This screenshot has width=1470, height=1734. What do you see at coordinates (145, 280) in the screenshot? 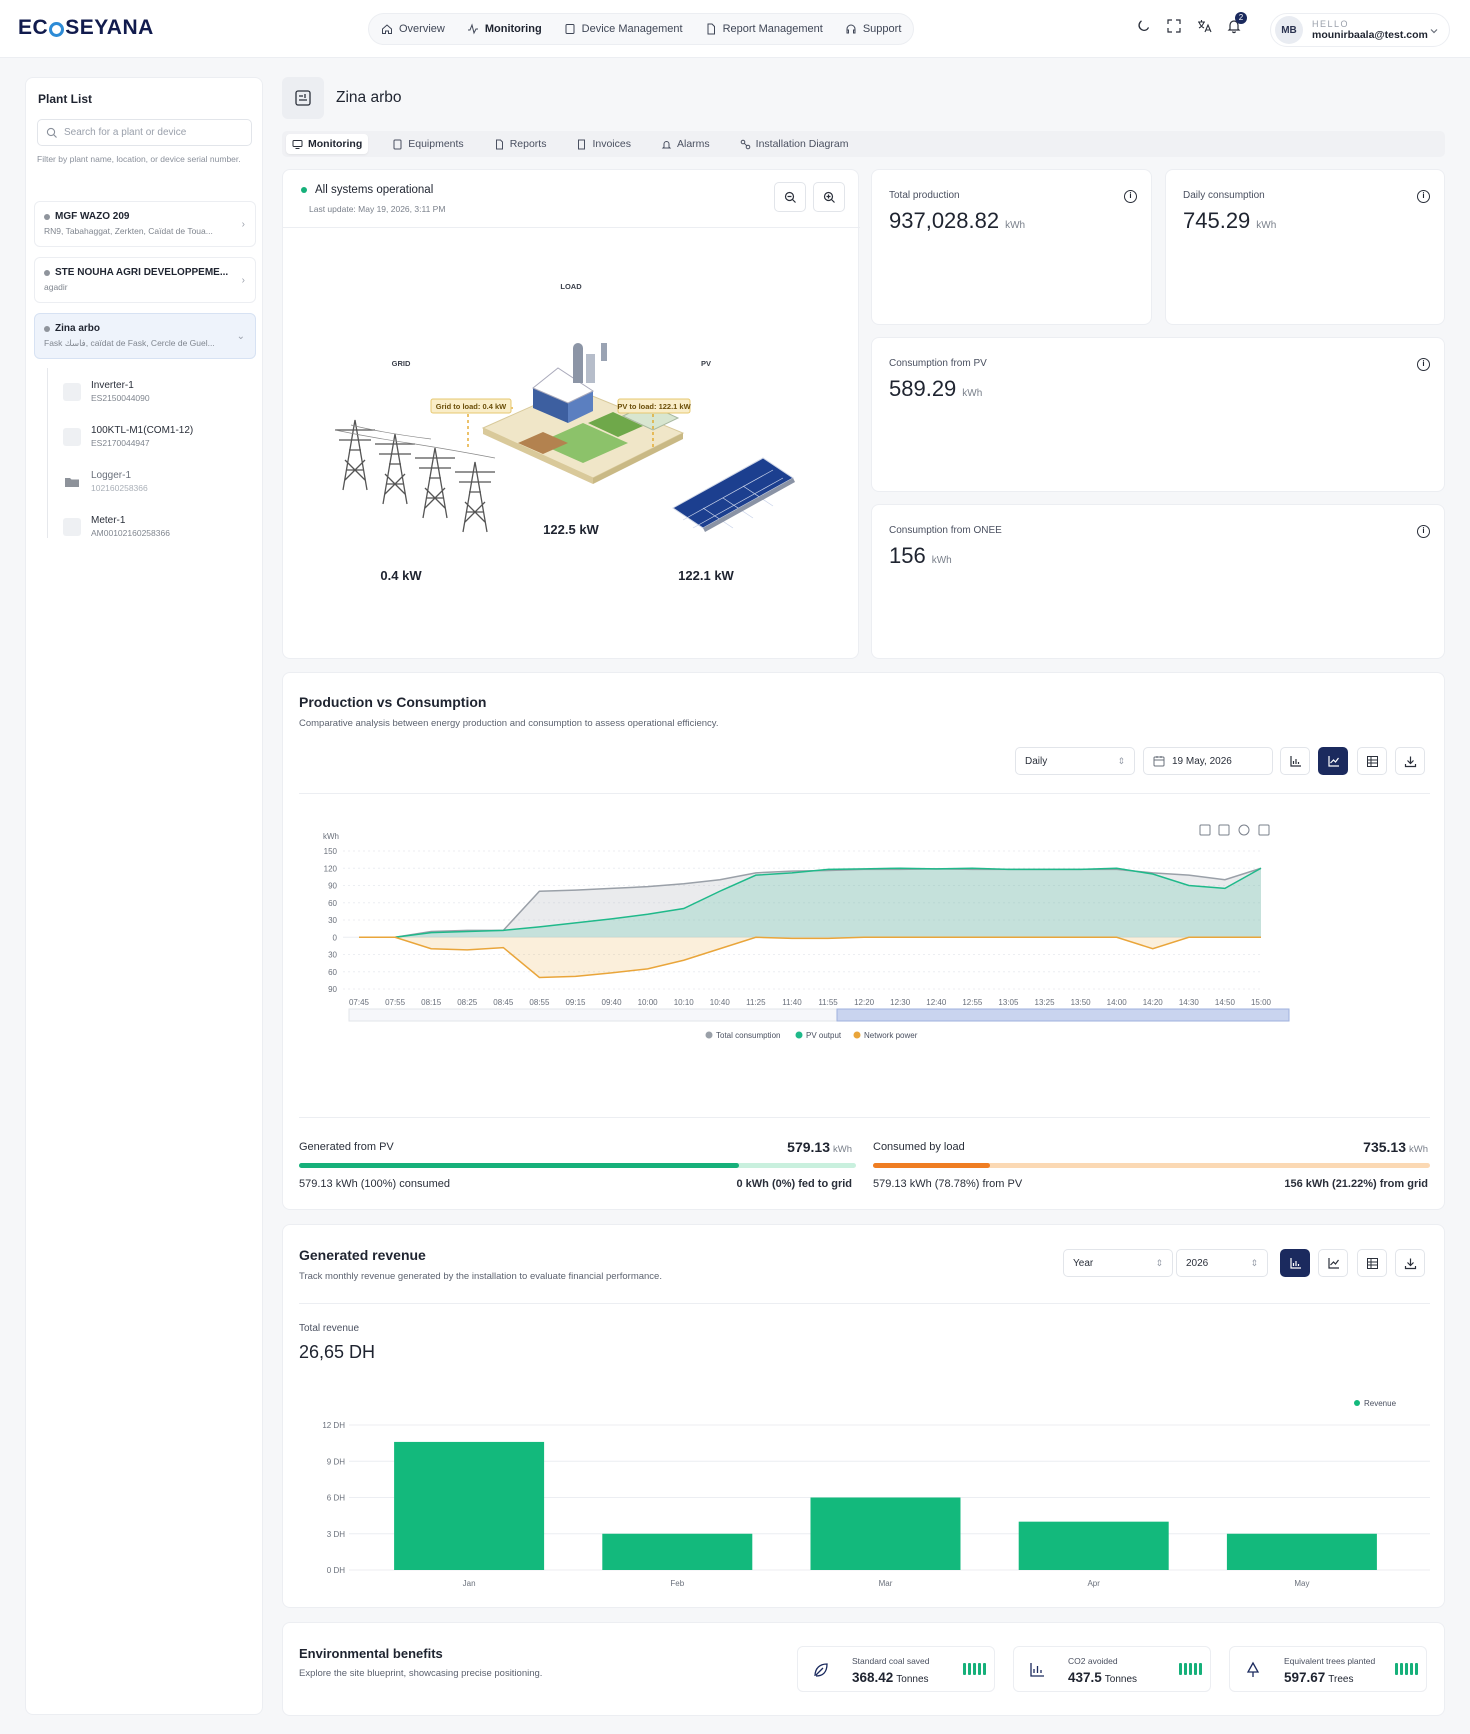
I see `plant-item-ste-nouha: STE NOUHA AGRI DEVELOPPEME... agadir ›` at bounding box center [145, 280].